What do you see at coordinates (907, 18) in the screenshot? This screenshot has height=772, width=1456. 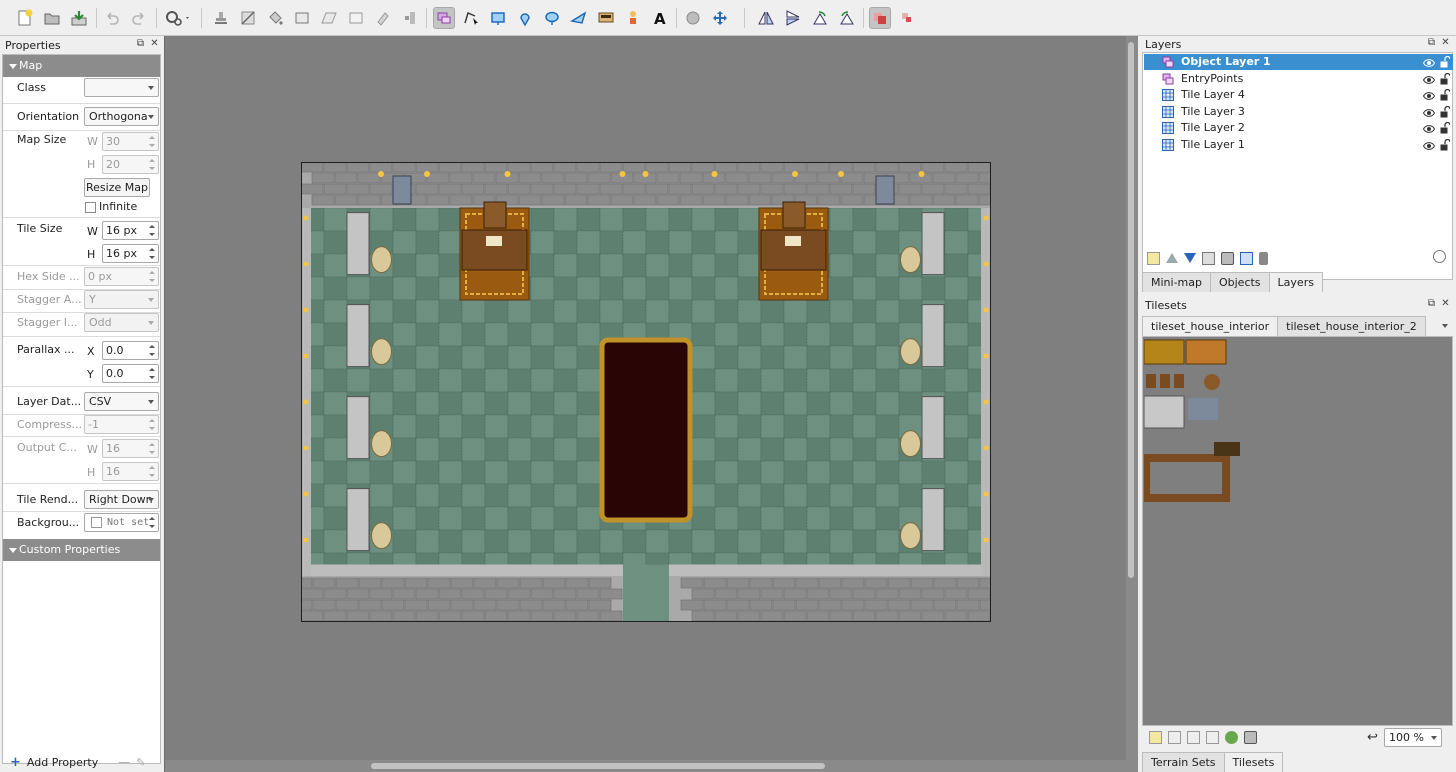 I see `show-labels-icon` at bounding box center [907, 18].